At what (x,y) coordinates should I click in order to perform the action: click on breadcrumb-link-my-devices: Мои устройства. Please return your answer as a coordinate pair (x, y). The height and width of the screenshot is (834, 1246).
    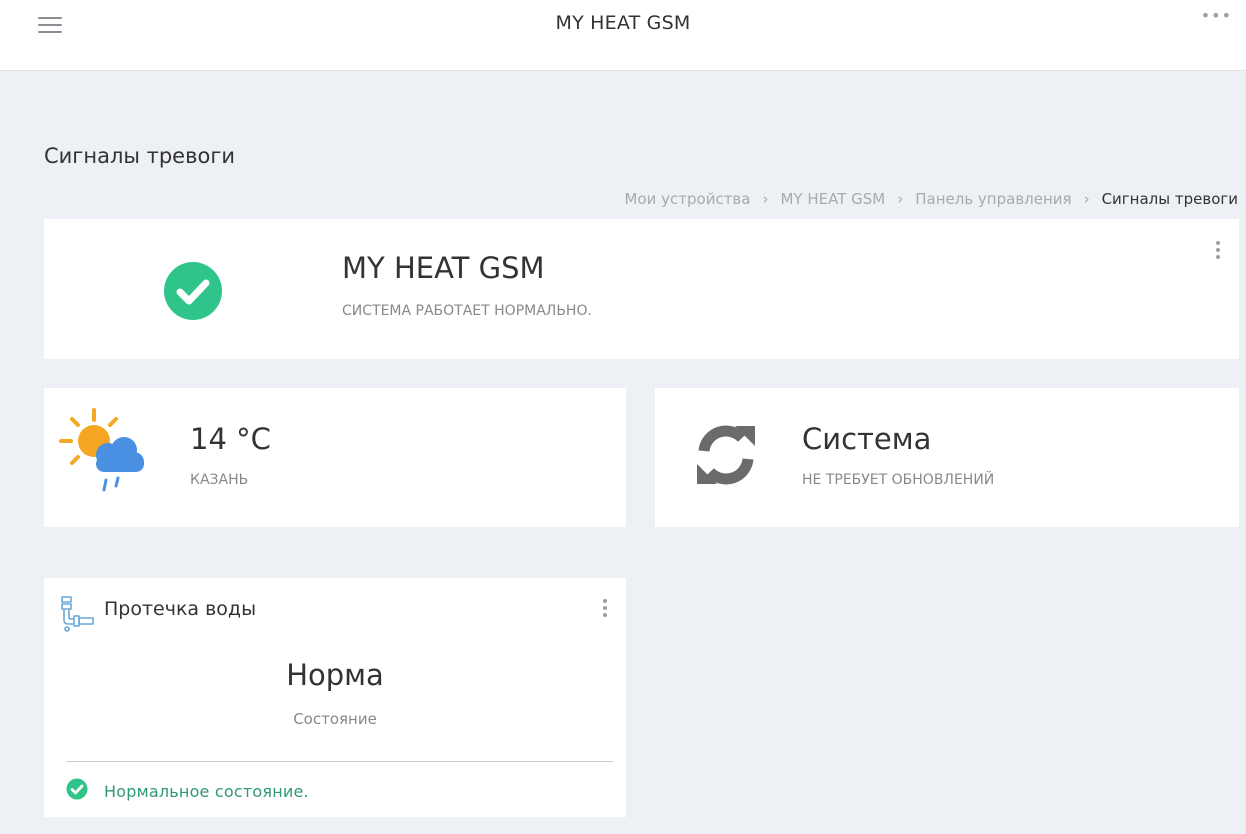
    Looking at the image, I should click on (688, 199).